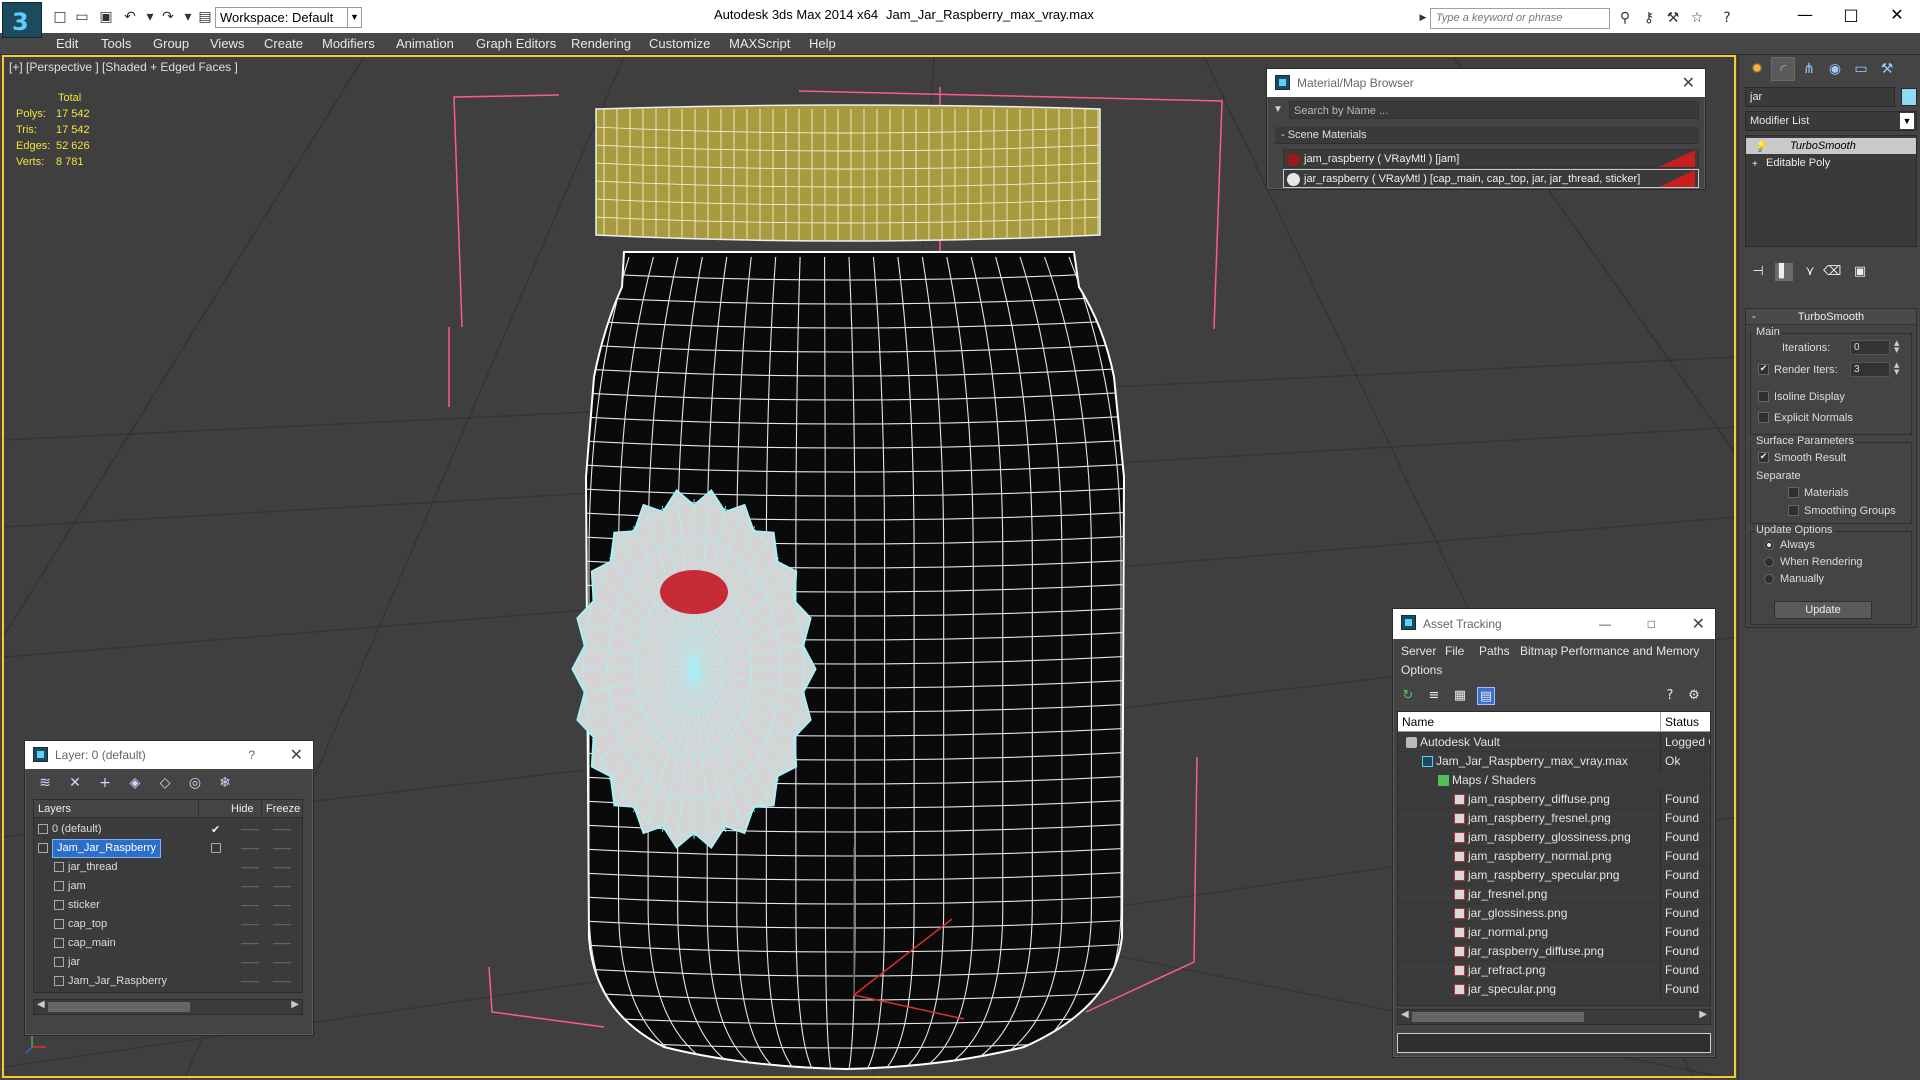 This screenshot has width=1920, height=1080. Describe the element at coordinates (1763, 457) in the screenshot. I see `smooth-result-checkbox: ✔` at that location.